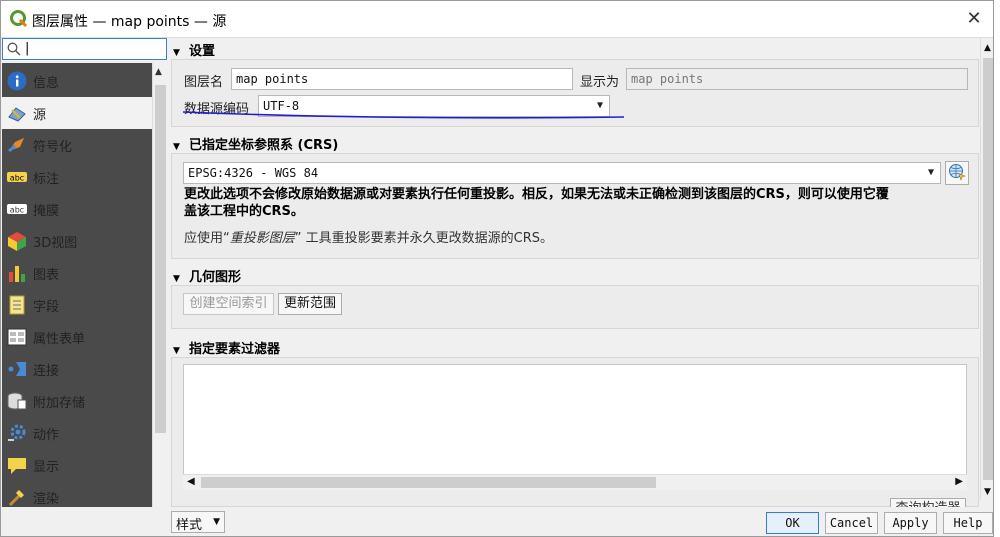 This screenshot has height=537, width=1000. What do you see at coordinates (46, 499) in the screenshot?
I see `sidebar-item-label: 渲染` at bounding box center [46, 499].